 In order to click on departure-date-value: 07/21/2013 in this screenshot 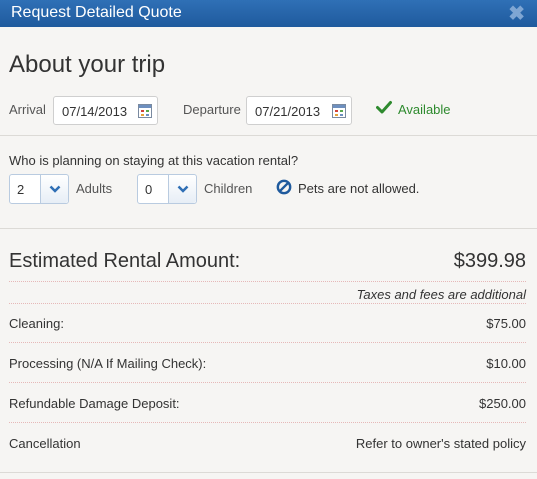, I will do `click(288, 111)`.